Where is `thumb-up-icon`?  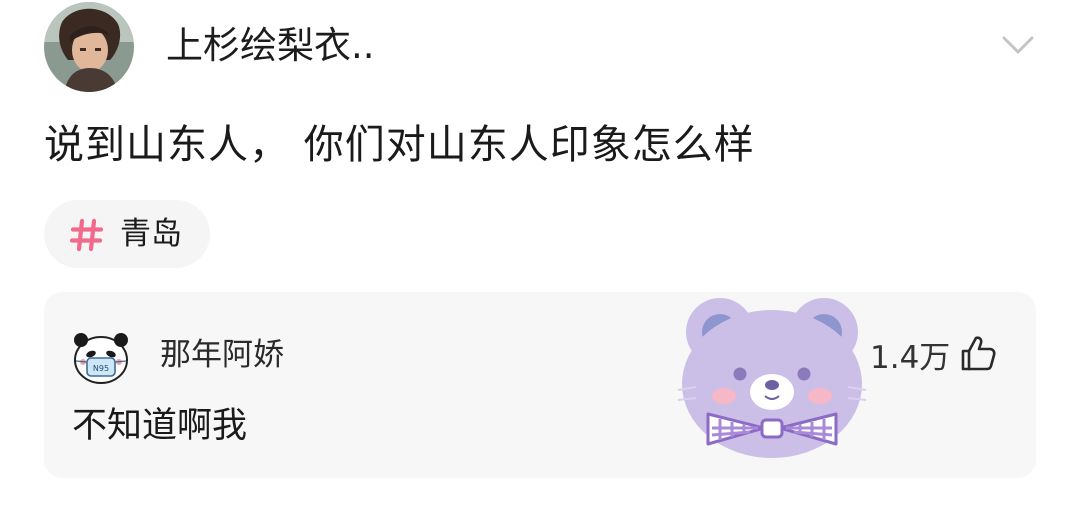 thumb-up-icon is located at coordinates (978, 353).